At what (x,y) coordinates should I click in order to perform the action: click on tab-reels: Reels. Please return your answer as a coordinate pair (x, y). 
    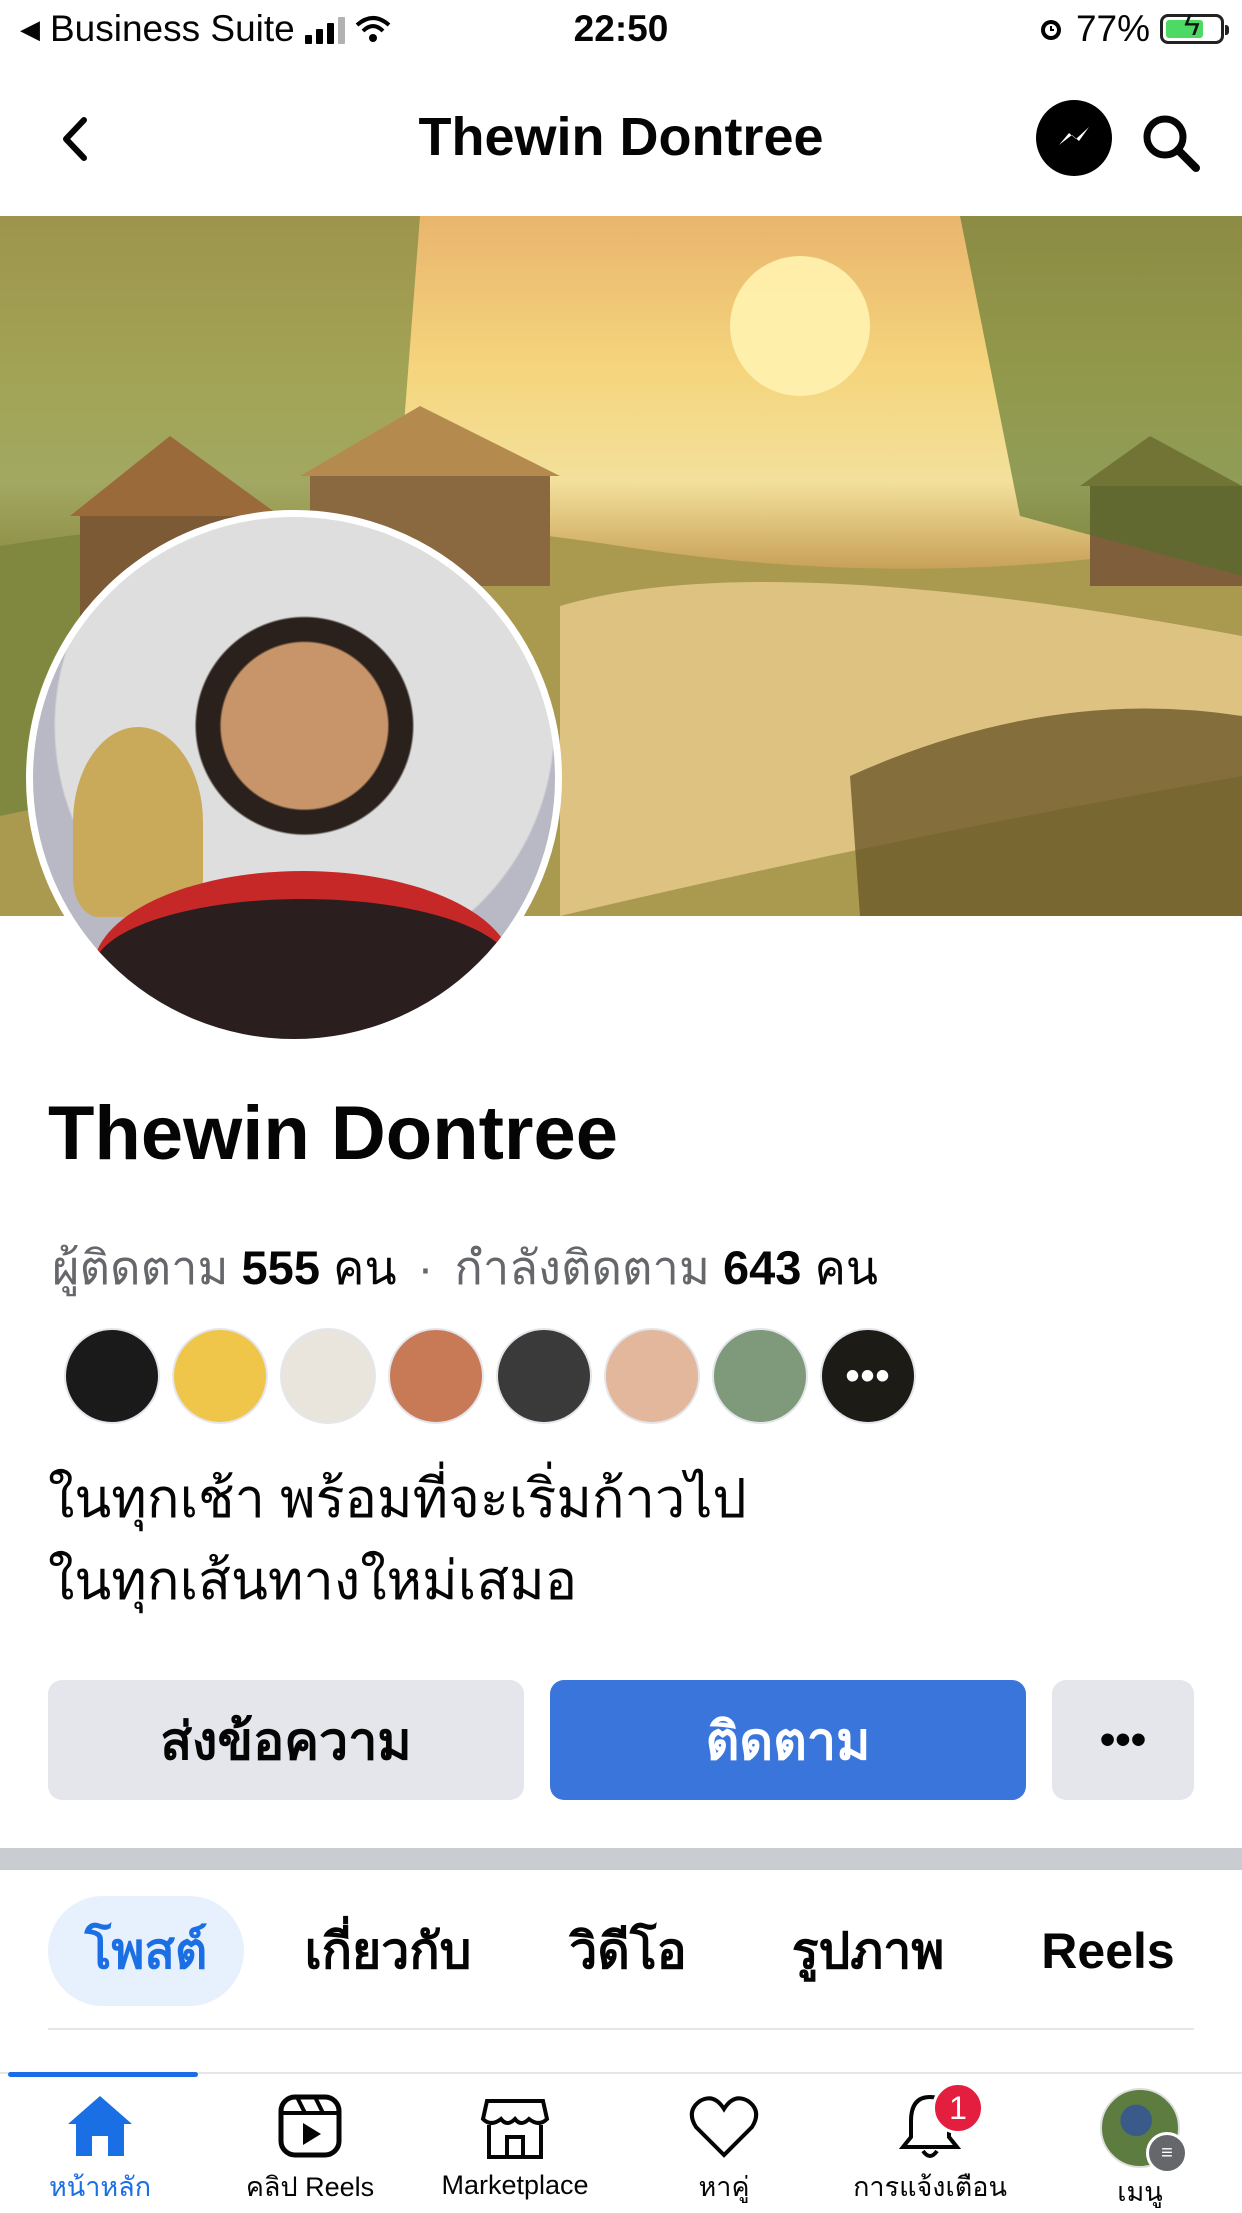
    Looking at the image, I should click on (1108, 1951).